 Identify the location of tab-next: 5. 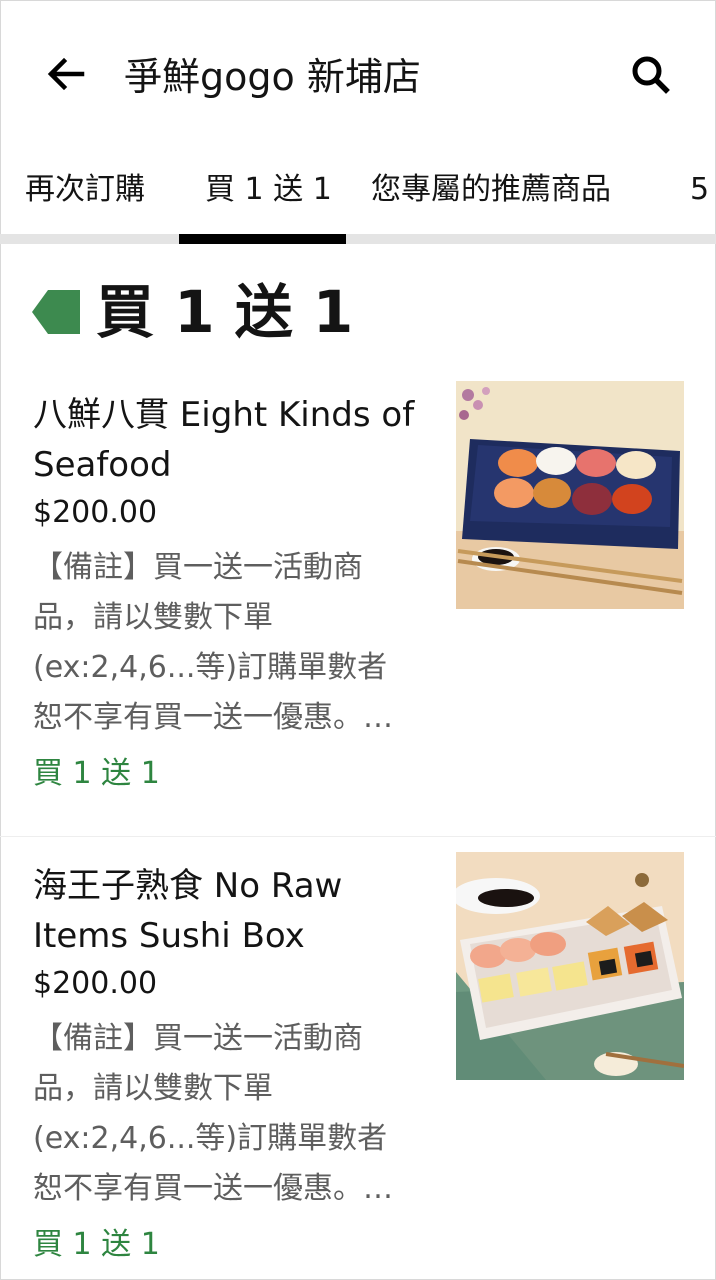
(699, 190).